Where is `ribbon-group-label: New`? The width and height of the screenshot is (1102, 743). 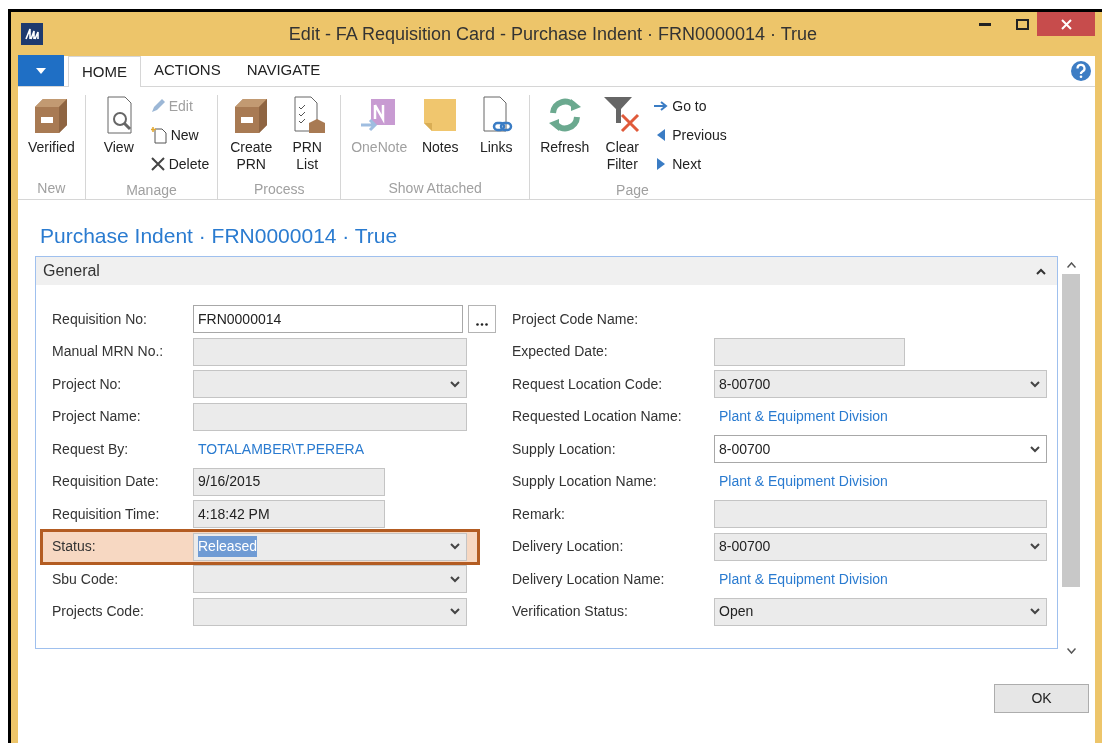 ribbon-group-label: New is located at coordinates (51, 188).